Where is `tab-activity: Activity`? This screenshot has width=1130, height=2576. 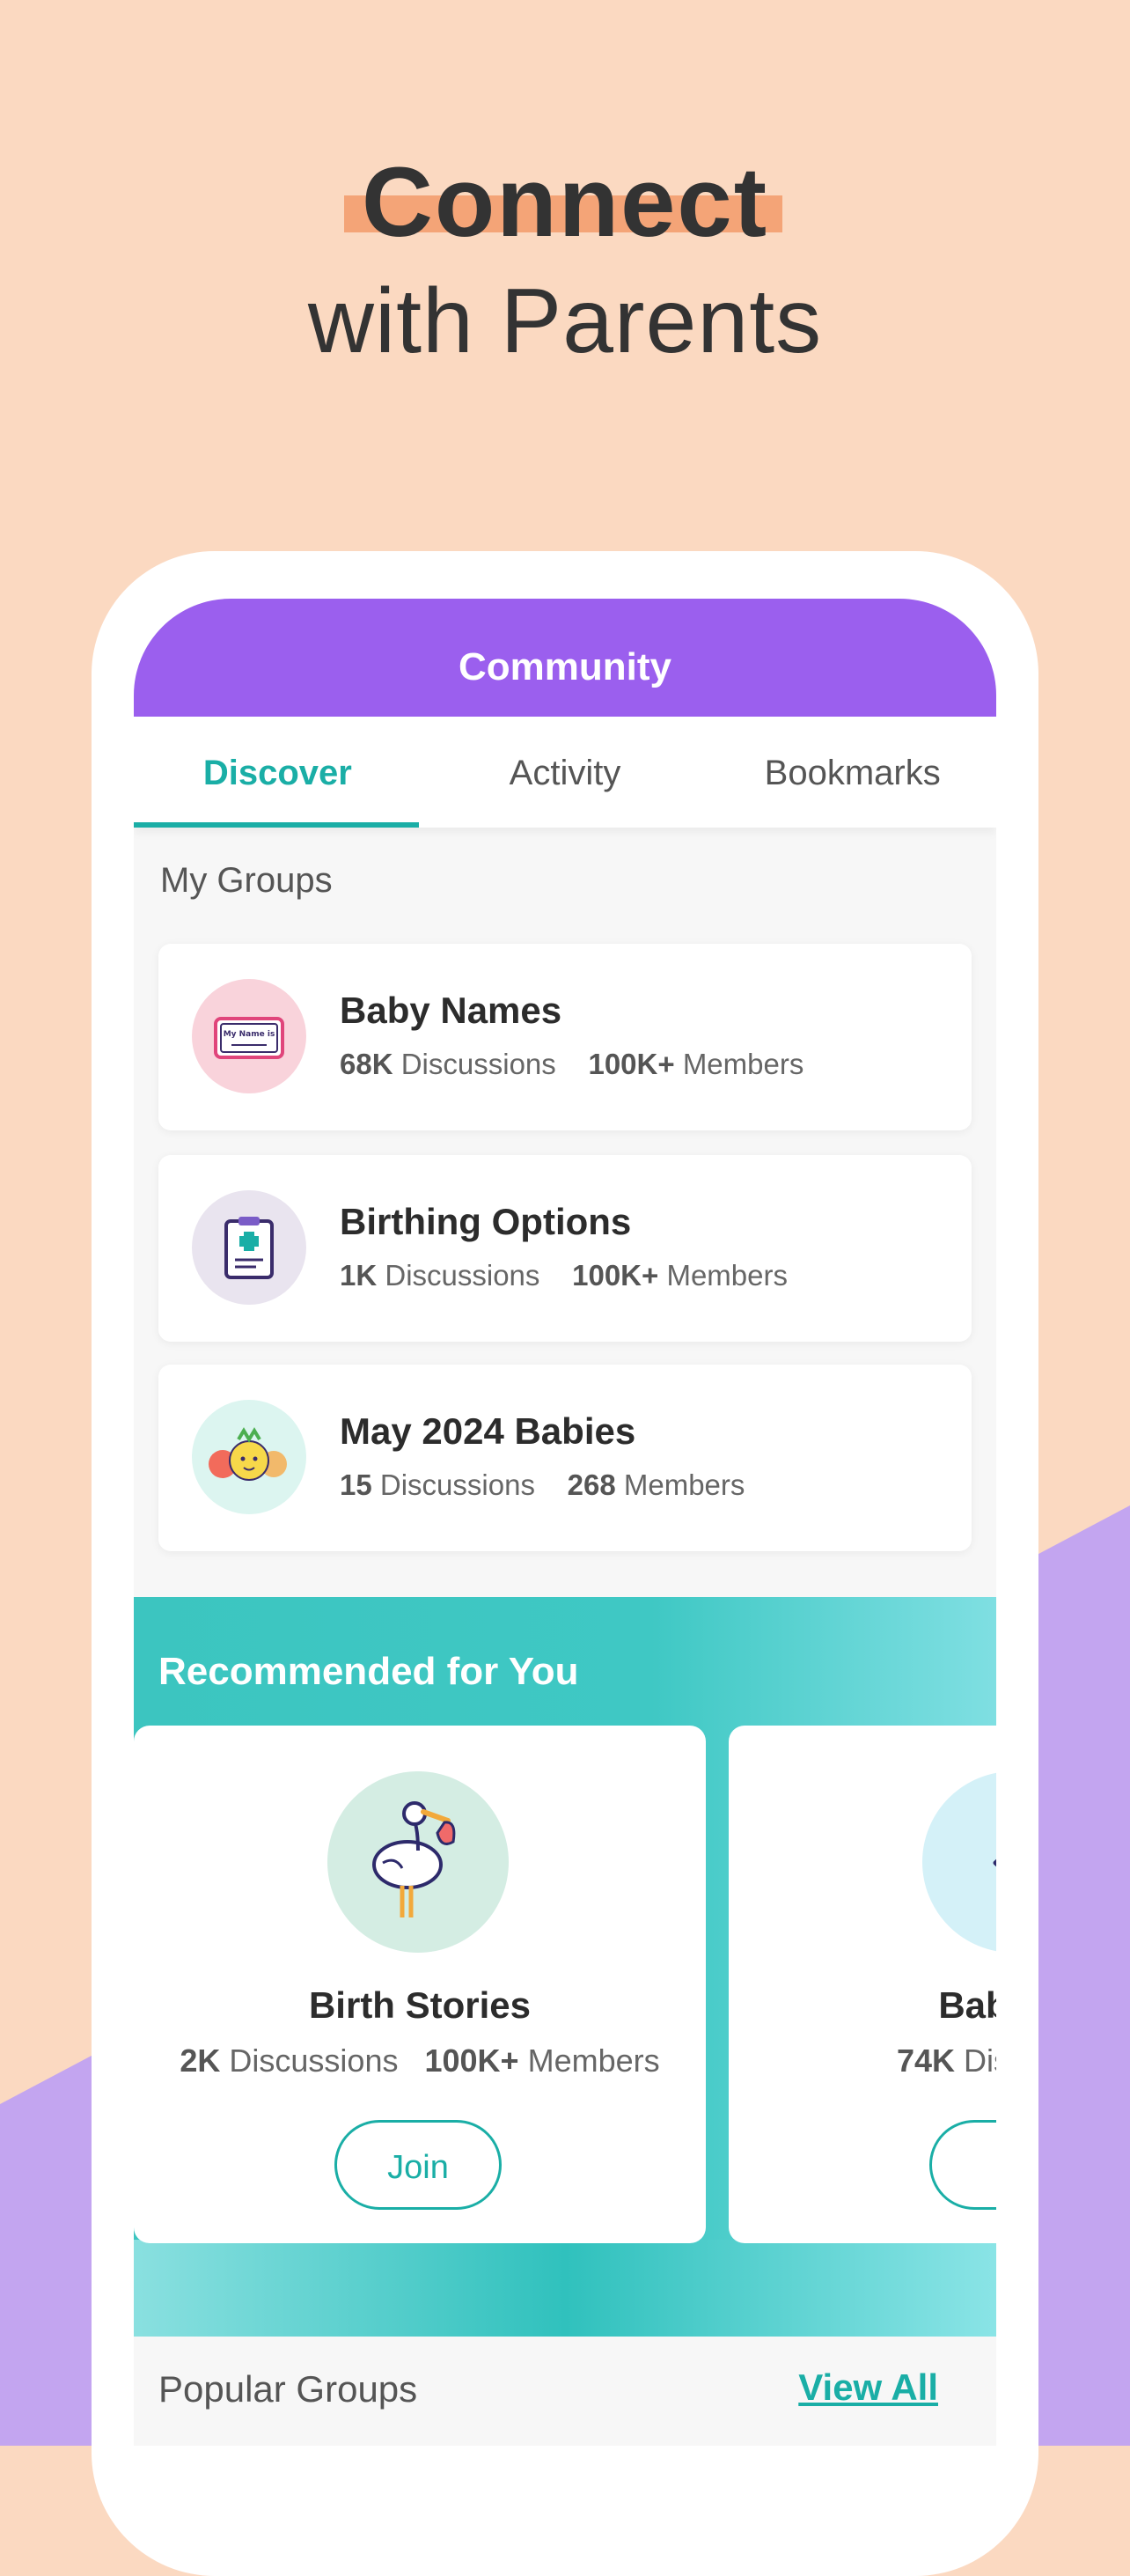
tab-activity: Activity is located at coordinates (565, 773).